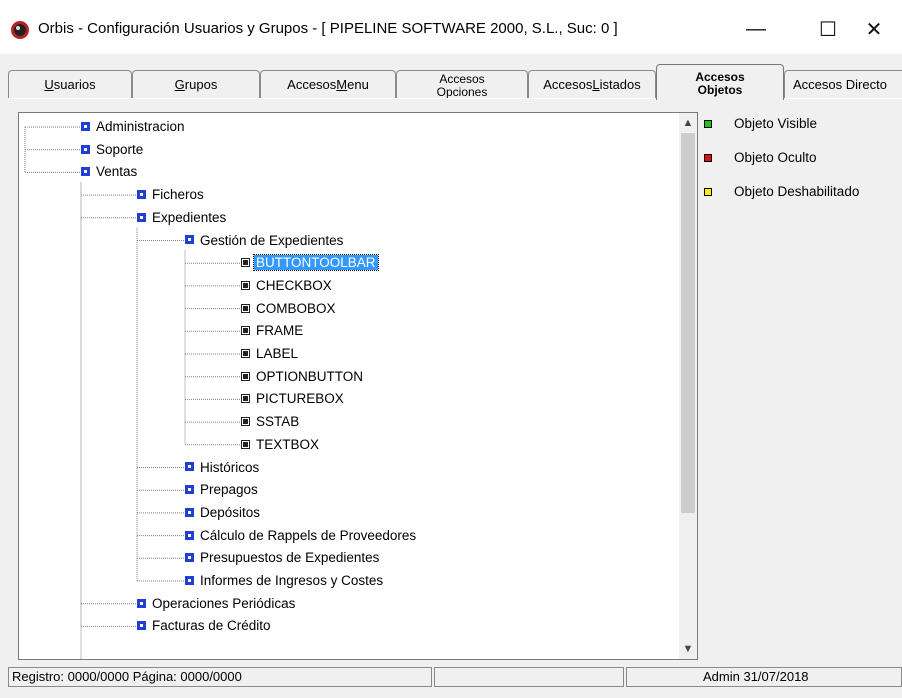 The width and height of the screenshot is (902, 698). Describe the element at coordinates (289, 557) in the screenshot. I see `tree-node-label: Presupuestos de Expedientes` at that location.